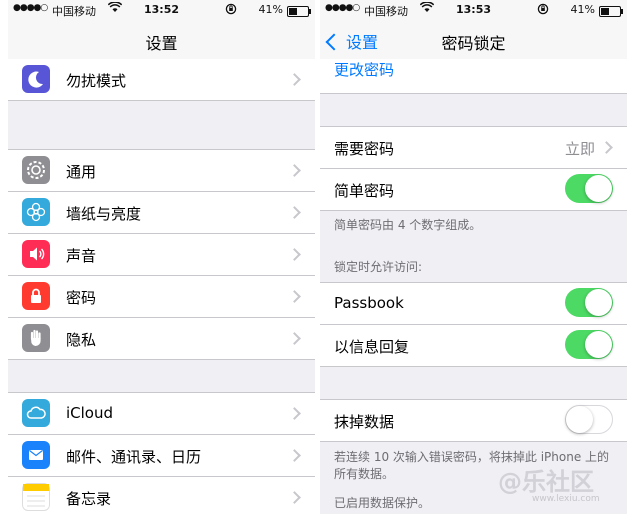 Image resolution: width=640 pixels, height=514 pixels. What do you see at coordinates (161, 414) in the screenshot?
I see `settings-row-icloud: iCloud` at bounding box center [161, 414].